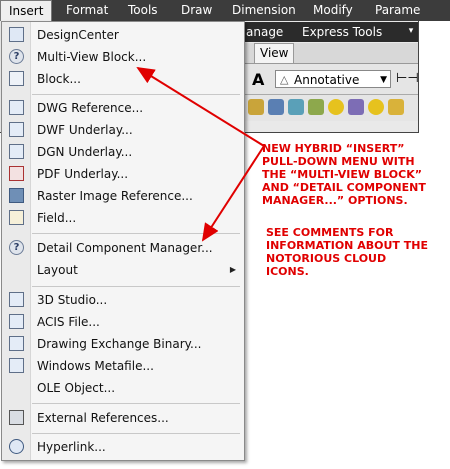 This screenshot has width=450, height=469. Describe the element at coordinates (333, 148) in the screenshot. I see `annotation-line: NEW HYBRID “INSERT”` at that location.